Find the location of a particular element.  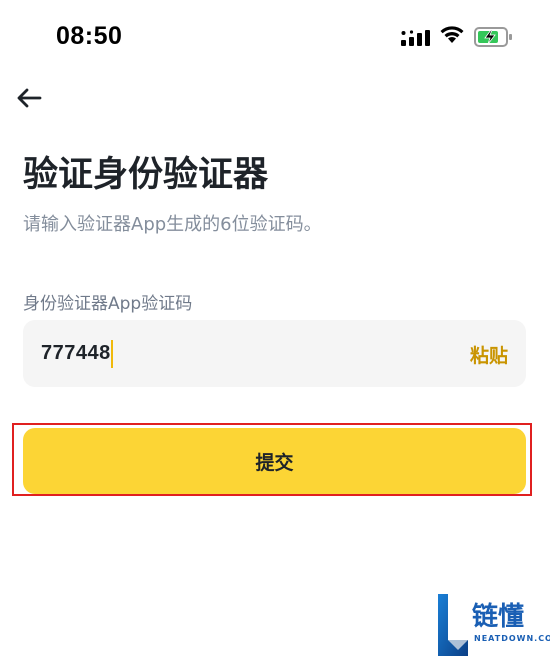

arrow-left-icon is located at coordinates (29, 98).